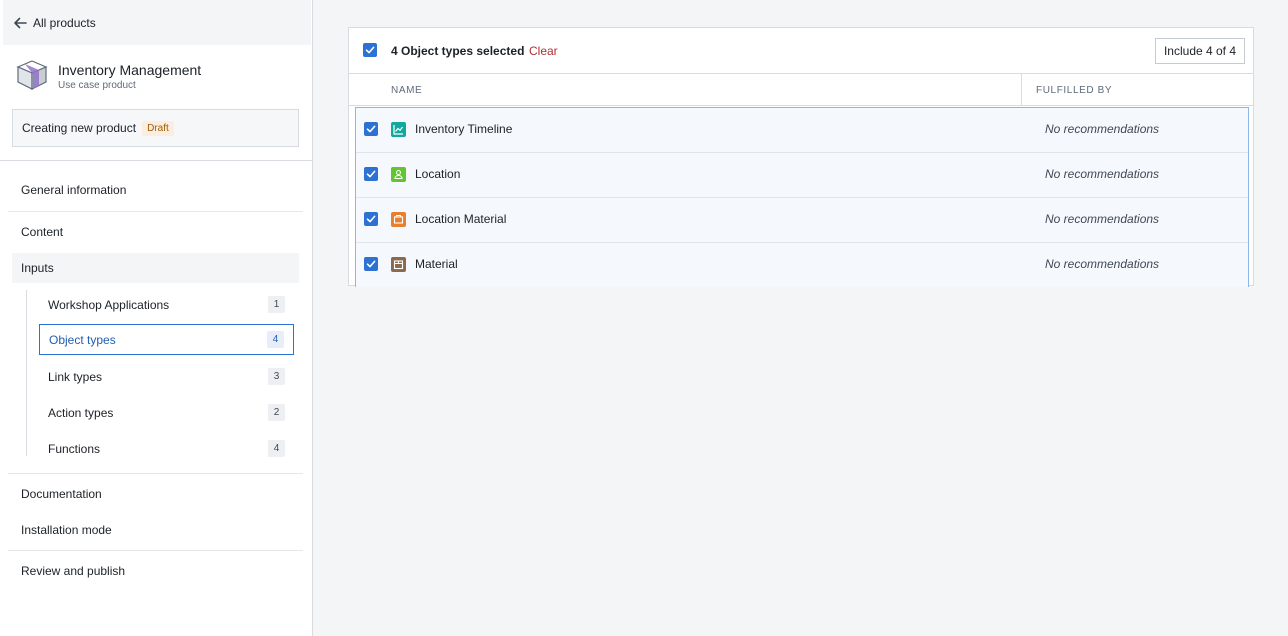 This screenshot has width=1288, height=636. I want to click on subnav-action-types: Action types 2, so click(166, 412).